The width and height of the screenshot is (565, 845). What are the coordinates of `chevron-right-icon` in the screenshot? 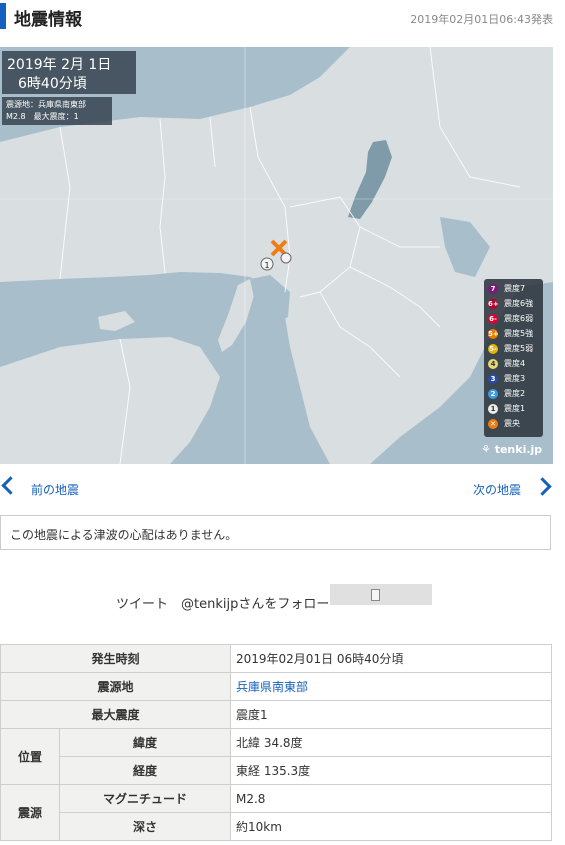 It's located at (542, 486).